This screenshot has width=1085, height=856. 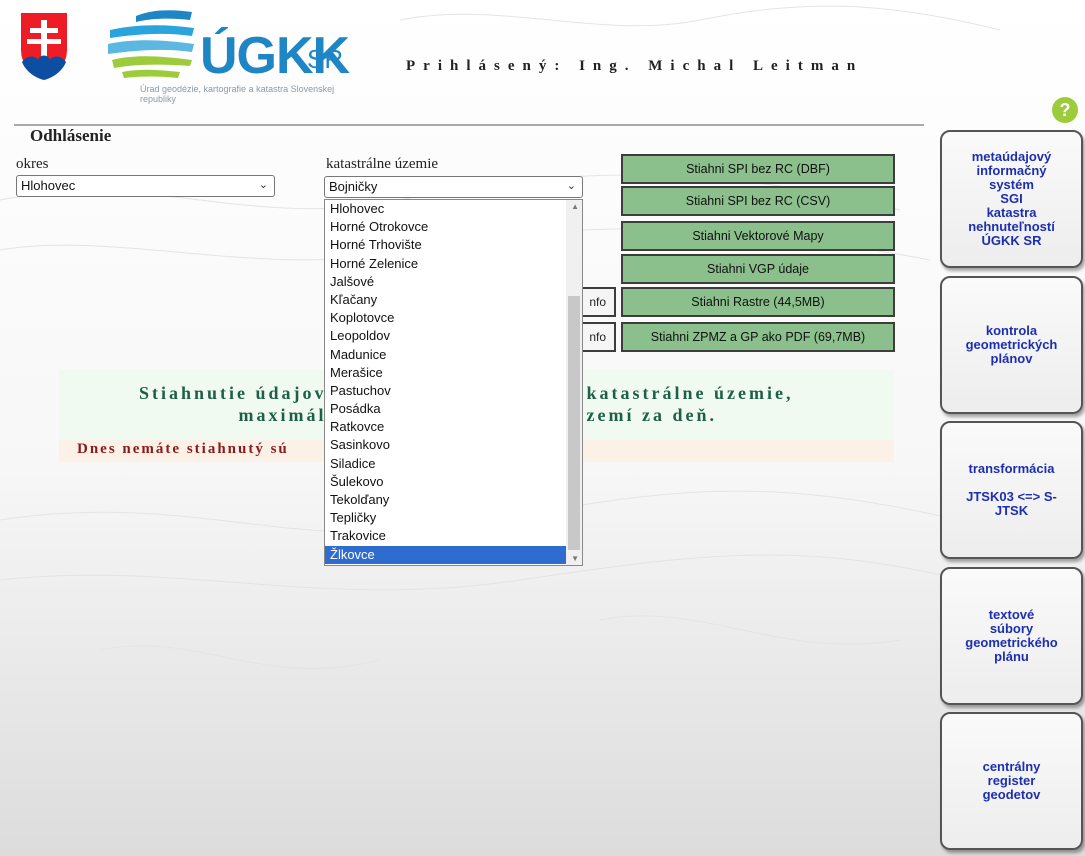 I want to click on download-spi-csv-button: Stiahni SPI bez RC (CSV), so click(x=758, y=201).